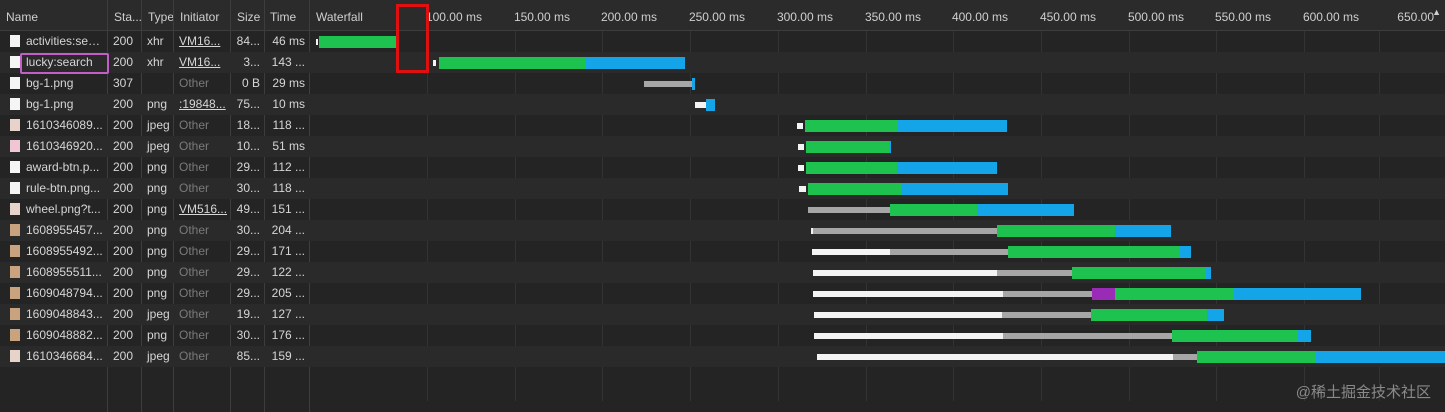 Image resolution: width=1445 pixels, height=412 pixels. I want to click on header-waterfall: Waterfall, so click(355, 15).